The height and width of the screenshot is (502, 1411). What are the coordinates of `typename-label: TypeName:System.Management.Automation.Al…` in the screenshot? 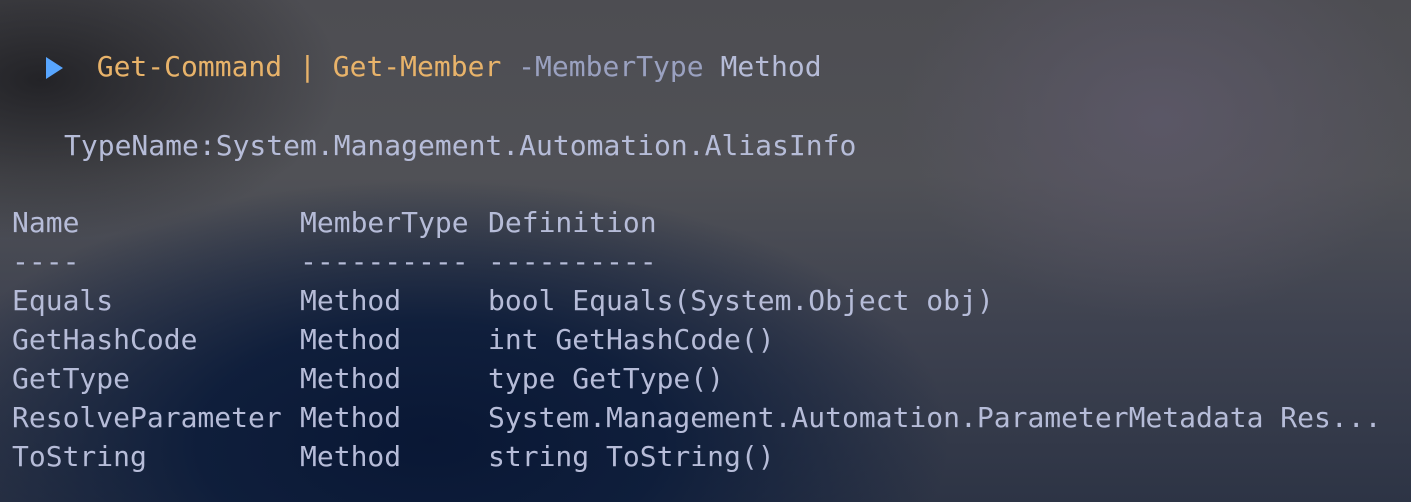 It's located at (460, 145).